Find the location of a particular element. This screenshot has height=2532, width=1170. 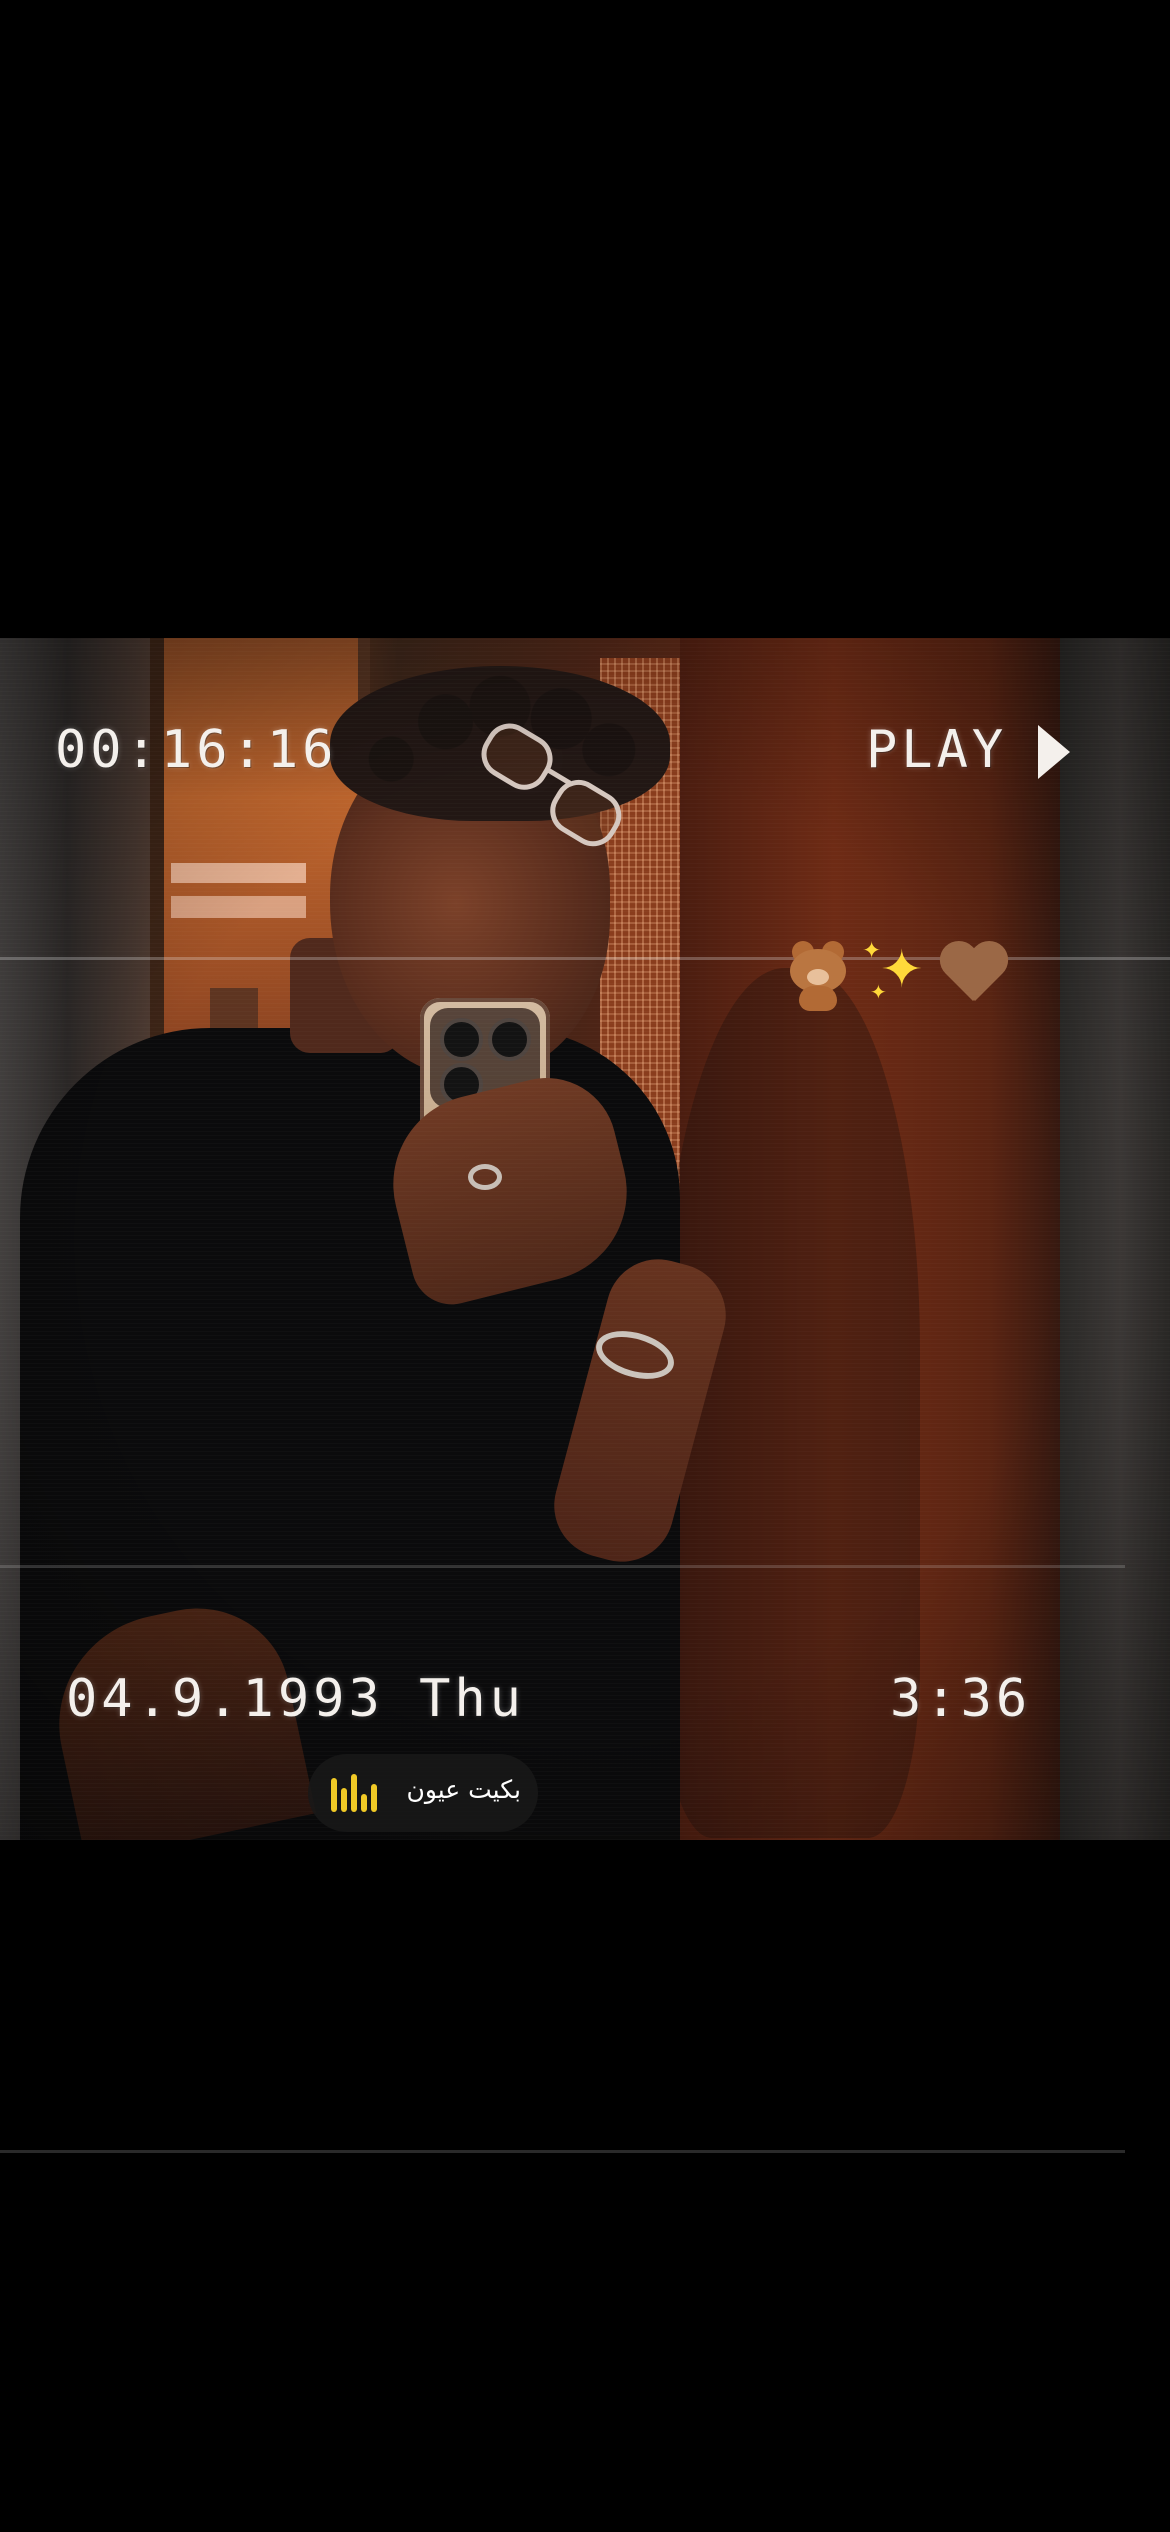

music-sticker: بكيت عيون is located at coordinates (423, 1793).